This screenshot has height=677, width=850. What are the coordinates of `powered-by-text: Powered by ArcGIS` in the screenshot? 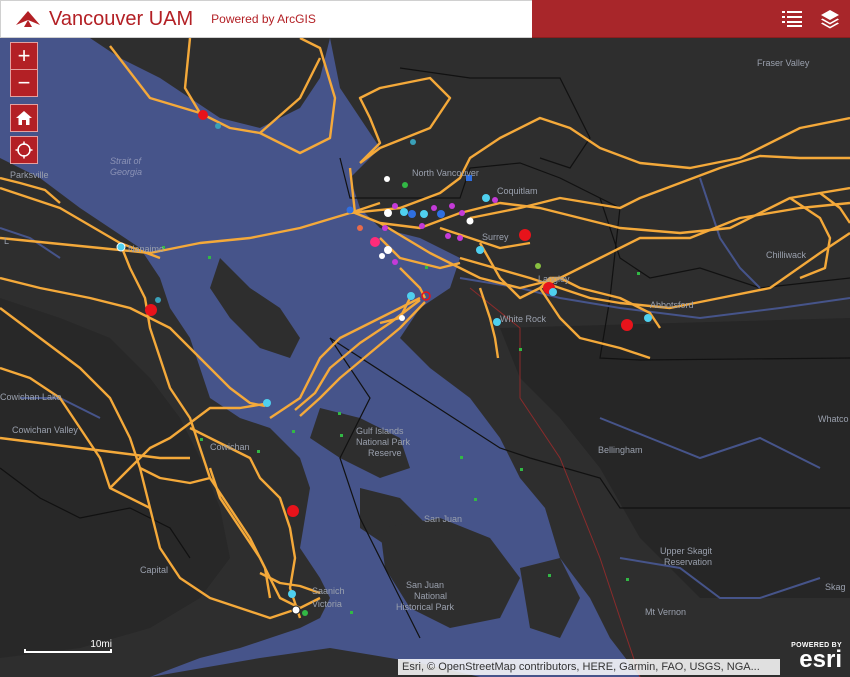 It's located at (263, 19).